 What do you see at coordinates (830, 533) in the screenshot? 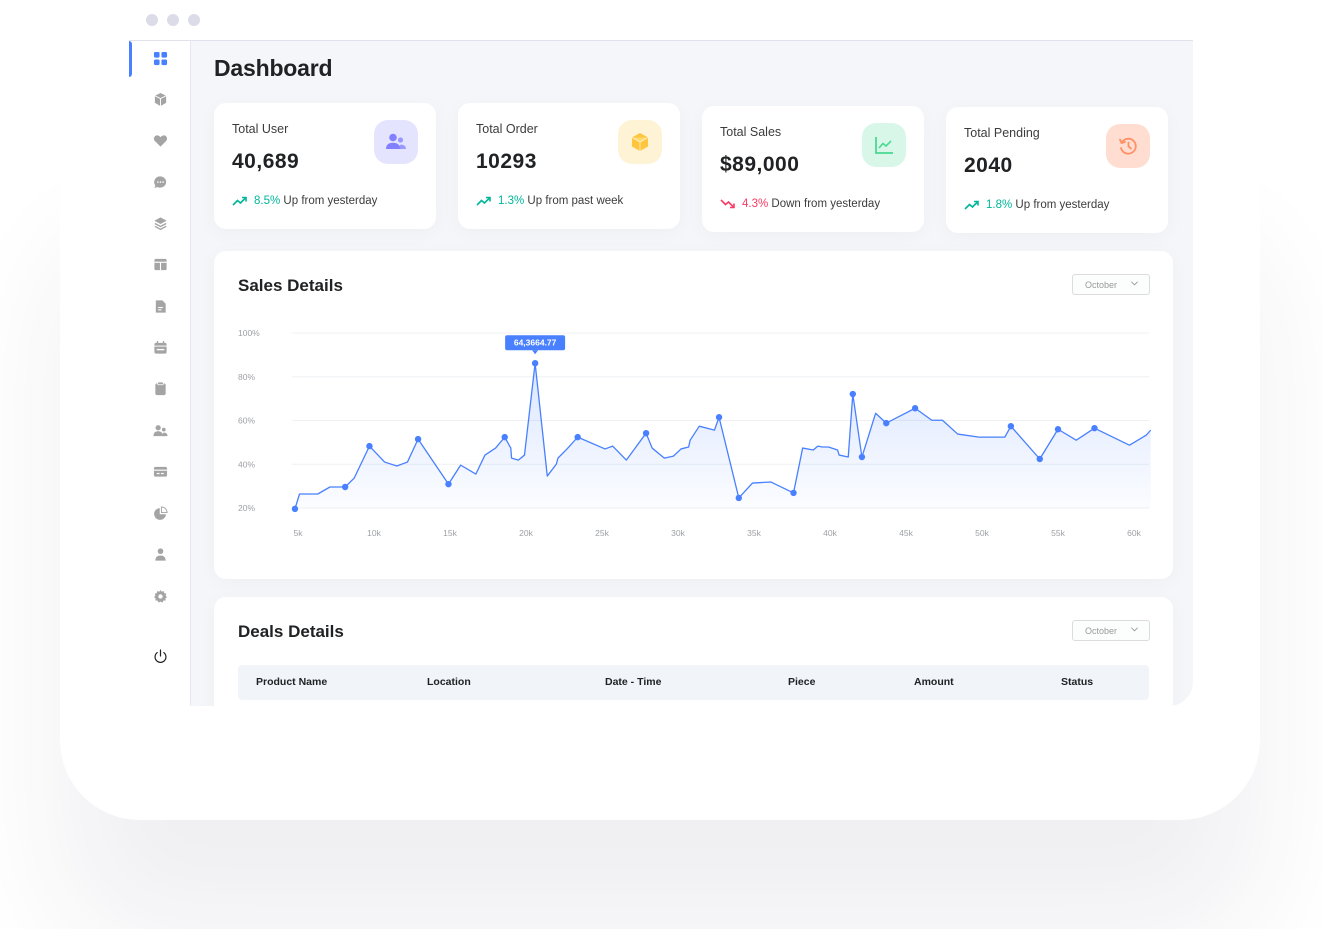
I see `x-tick-label: 40k` at bounding box center [830, 533].